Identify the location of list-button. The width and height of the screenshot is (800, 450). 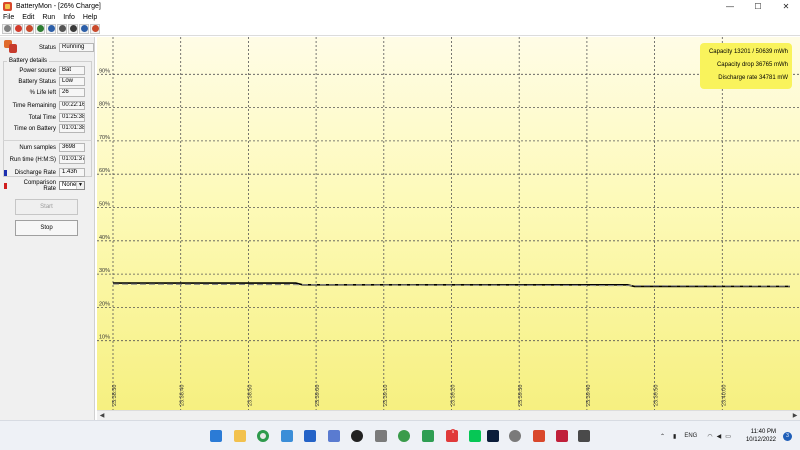
(51, 28).